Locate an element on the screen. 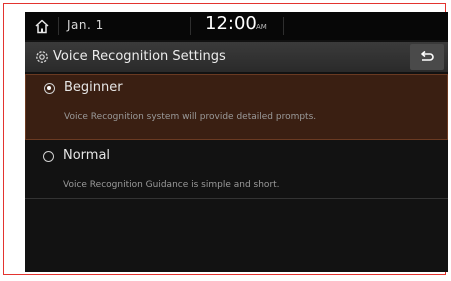 The height and width of the screenshot is (281, 451). clock-time: 12:00 is located at coordinates (231, 23).